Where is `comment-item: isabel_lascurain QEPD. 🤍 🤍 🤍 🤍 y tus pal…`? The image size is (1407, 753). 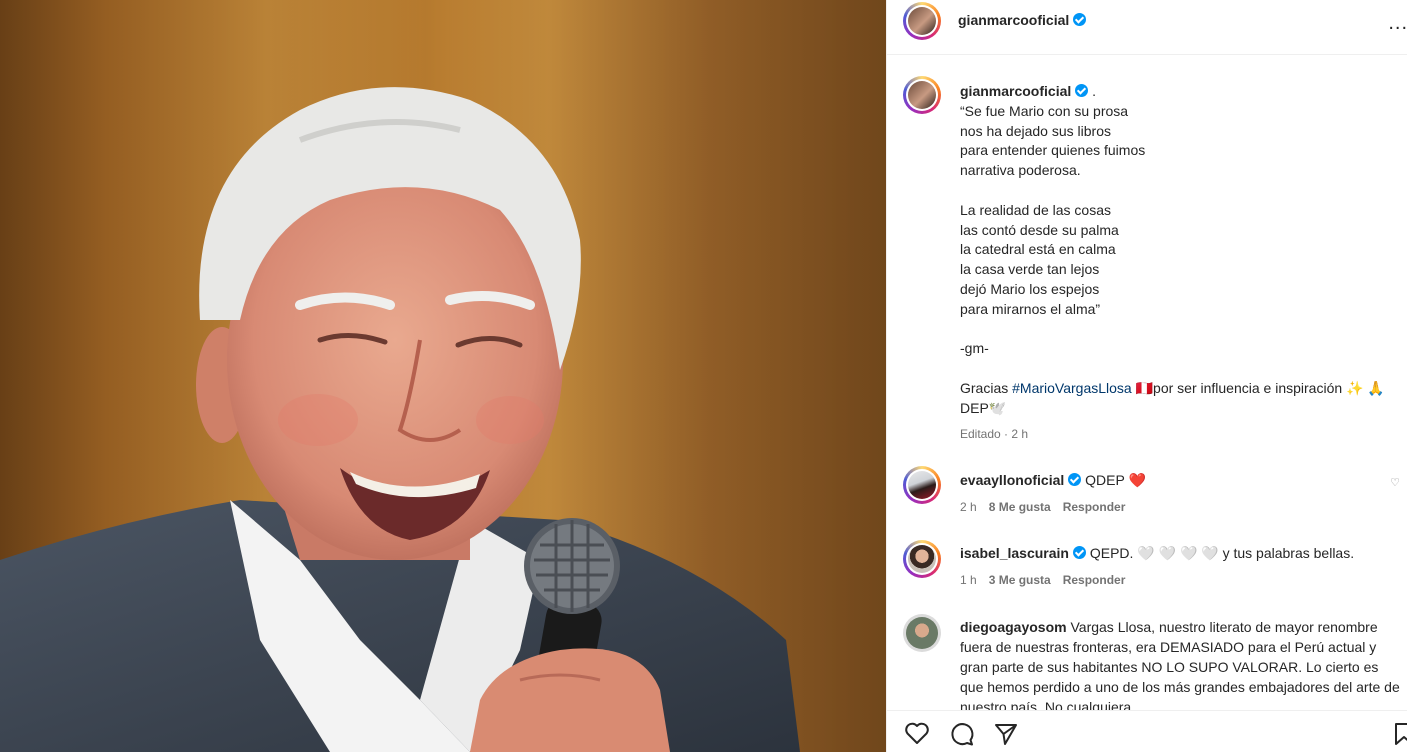 comment-item: isabel_lascurain QEPD. 🤍 🤍 🤍 🤍 y tus pal… is located at coordinates (1180, 566).